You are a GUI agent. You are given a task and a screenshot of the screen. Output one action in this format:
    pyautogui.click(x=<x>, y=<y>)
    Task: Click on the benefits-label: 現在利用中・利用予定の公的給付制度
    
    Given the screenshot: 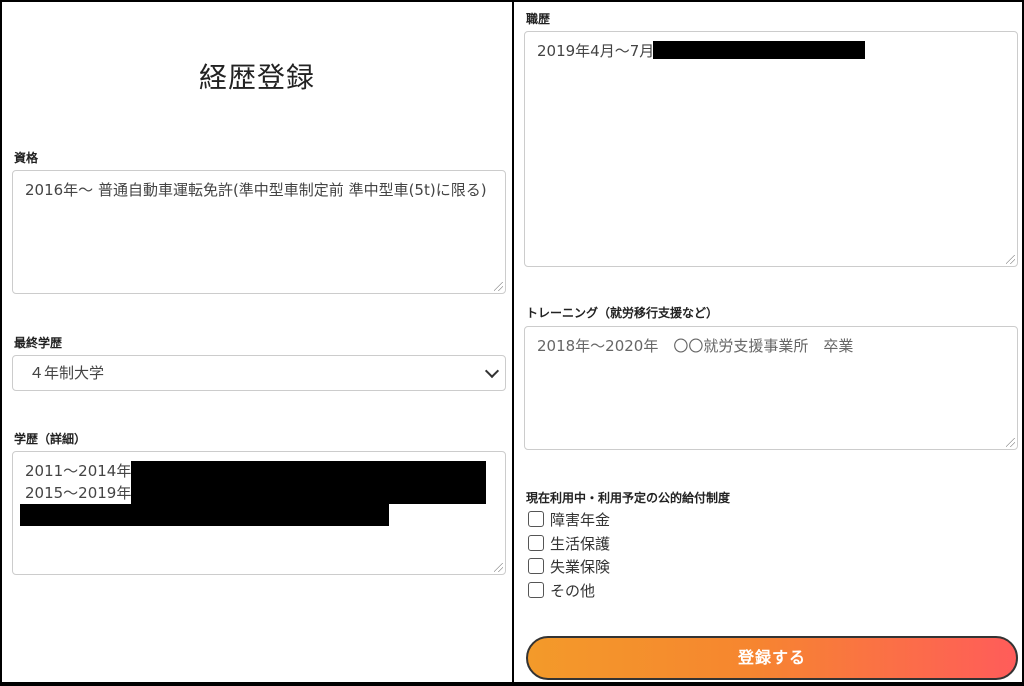 What is the action you would take?
    pyautogui.click(x=628, y=498)
    